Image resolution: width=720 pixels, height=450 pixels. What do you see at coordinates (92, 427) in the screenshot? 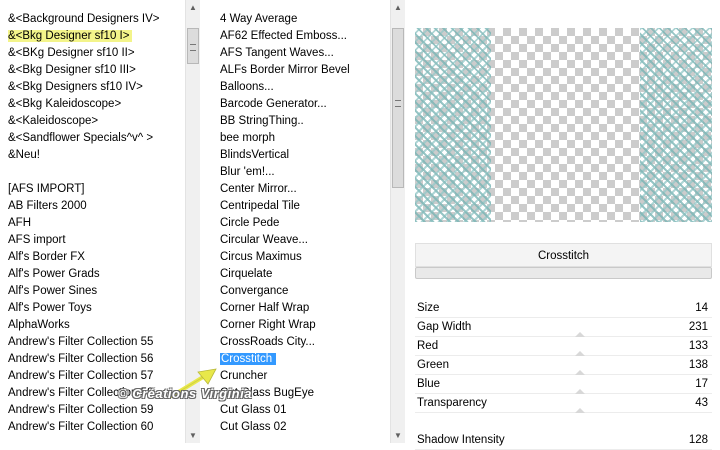
I see `category-item: Andrew's Filter Collection 60` at bounding box center [92, 427].